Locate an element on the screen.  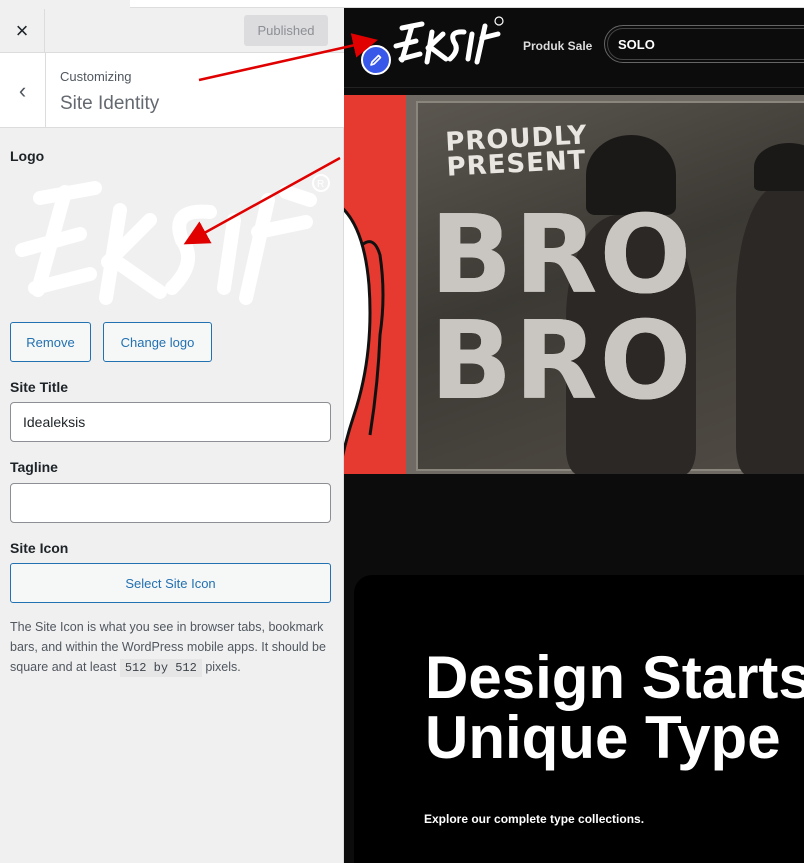
publish-button: Published is located at coordinates (286, 30).